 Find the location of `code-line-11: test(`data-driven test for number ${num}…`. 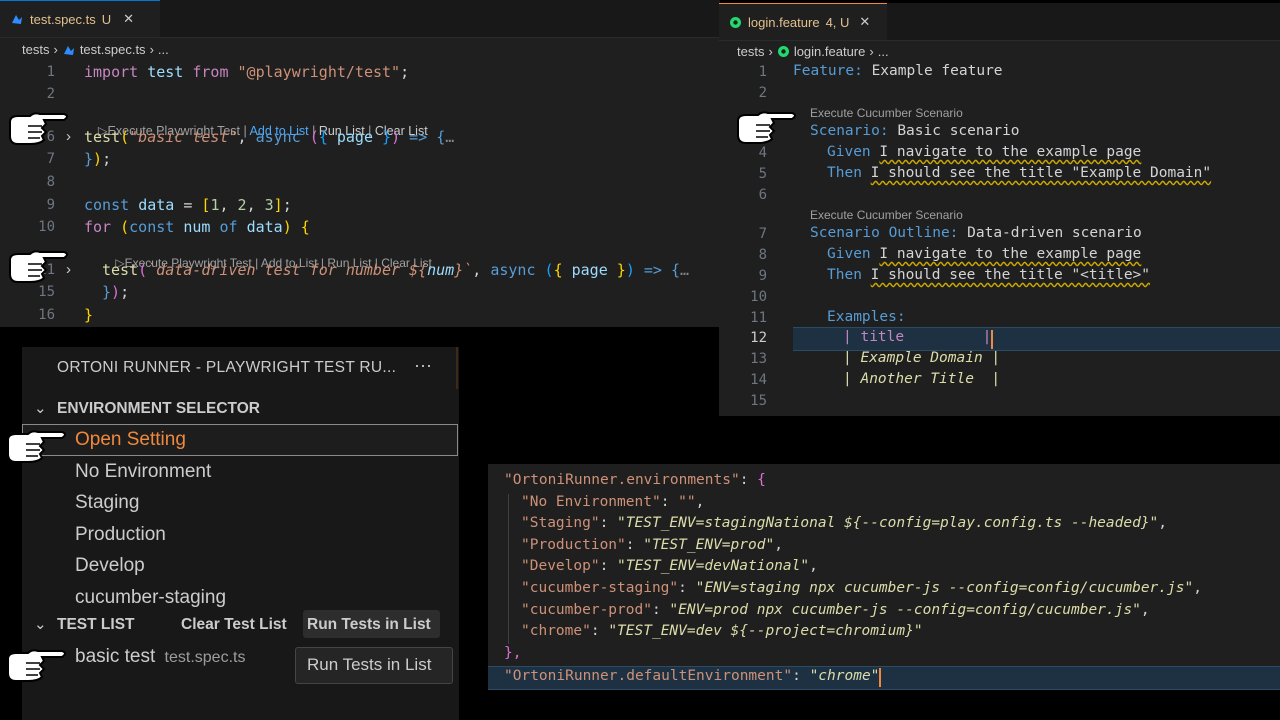

code-line-11: test(`data-driven test for number ${num}… is located at coordinates (396, 270).